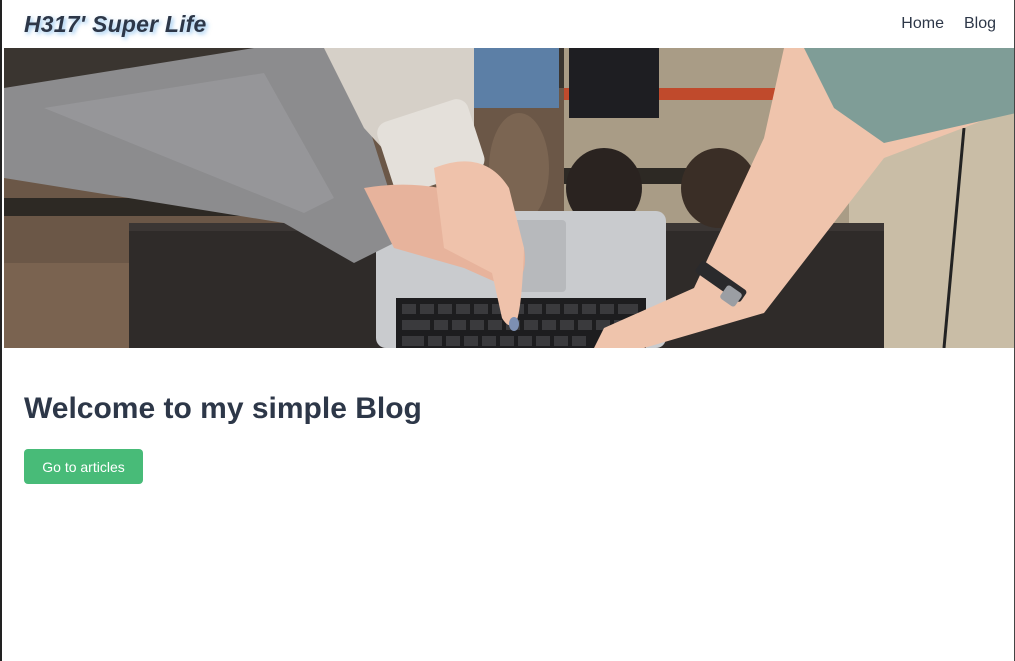 The image size is (1015, 661). Describe the element at coordinates (83, 466) in the screenshot. I see `go-to-articles-button: Go to articles` at that location.